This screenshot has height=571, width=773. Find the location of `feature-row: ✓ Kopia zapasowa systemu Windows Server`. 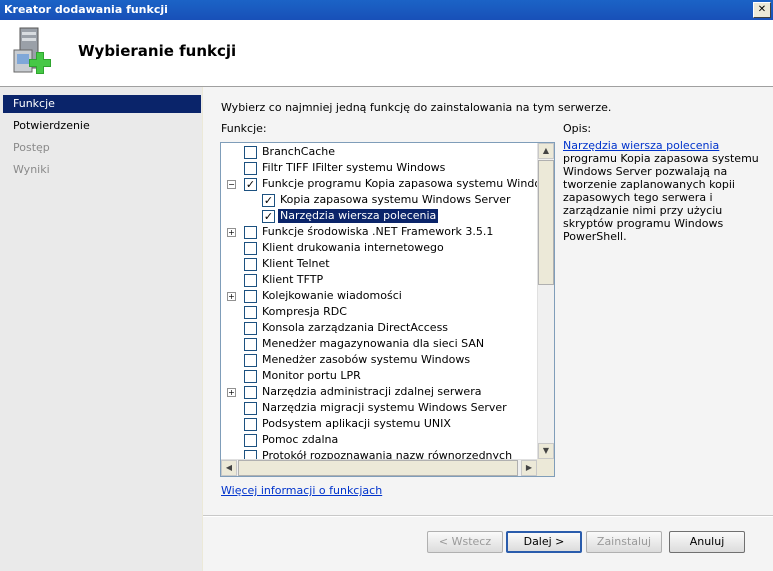

feature-row: ✓ Kopia zapasowa systemu Windows Server is located at coordinates (379, 200).